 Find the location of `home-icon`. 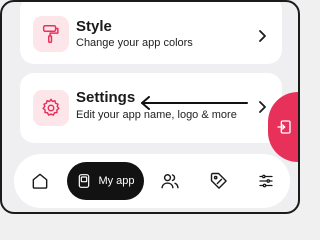

home-icon is located at coordinates (40, 181).